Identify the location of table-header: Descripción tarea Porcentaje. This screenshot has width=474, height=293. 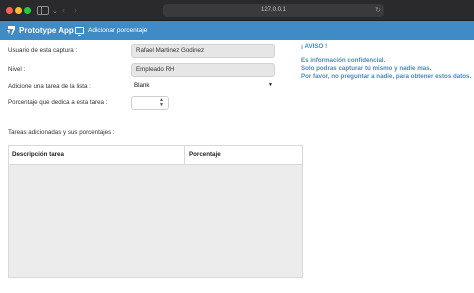
(155, 155).